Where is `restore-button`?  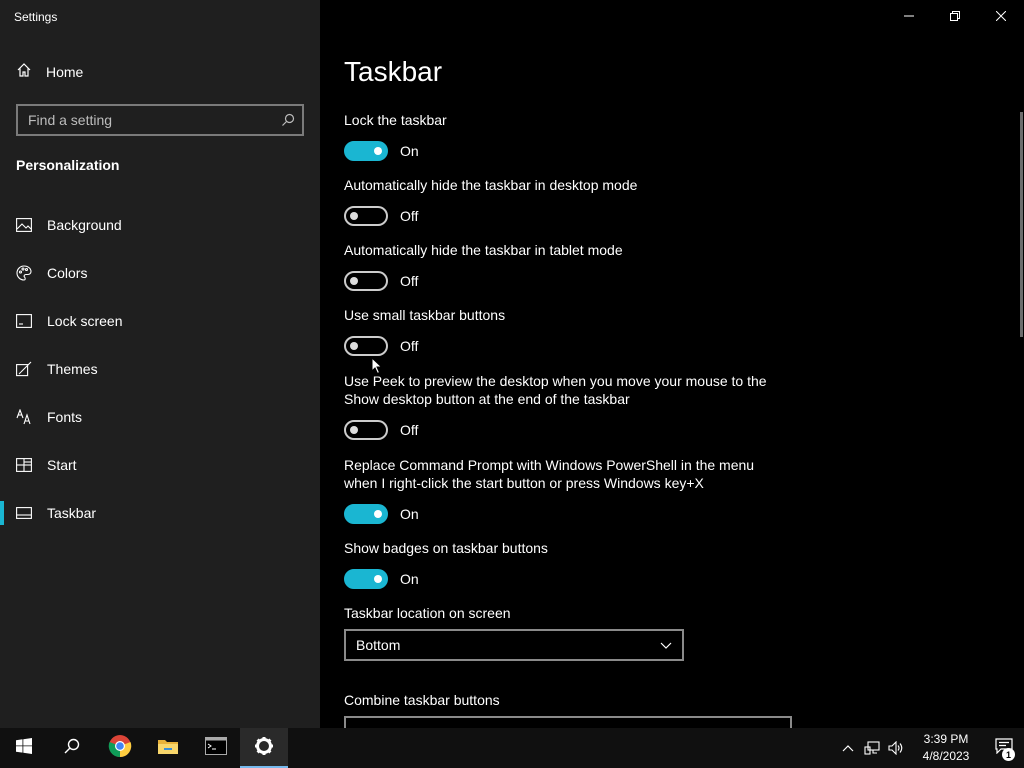
restore-button is located at coordinates (955, 16).